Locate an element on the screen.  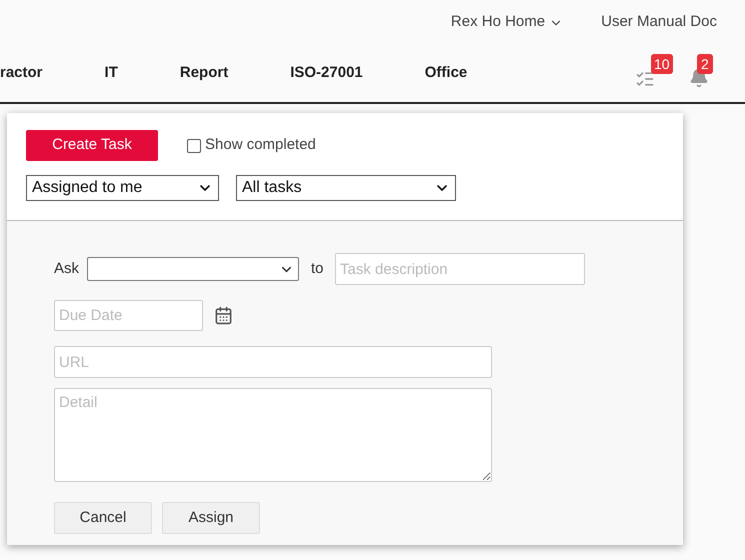
create-task-button: Create Task is located at coordinates (92, 145).